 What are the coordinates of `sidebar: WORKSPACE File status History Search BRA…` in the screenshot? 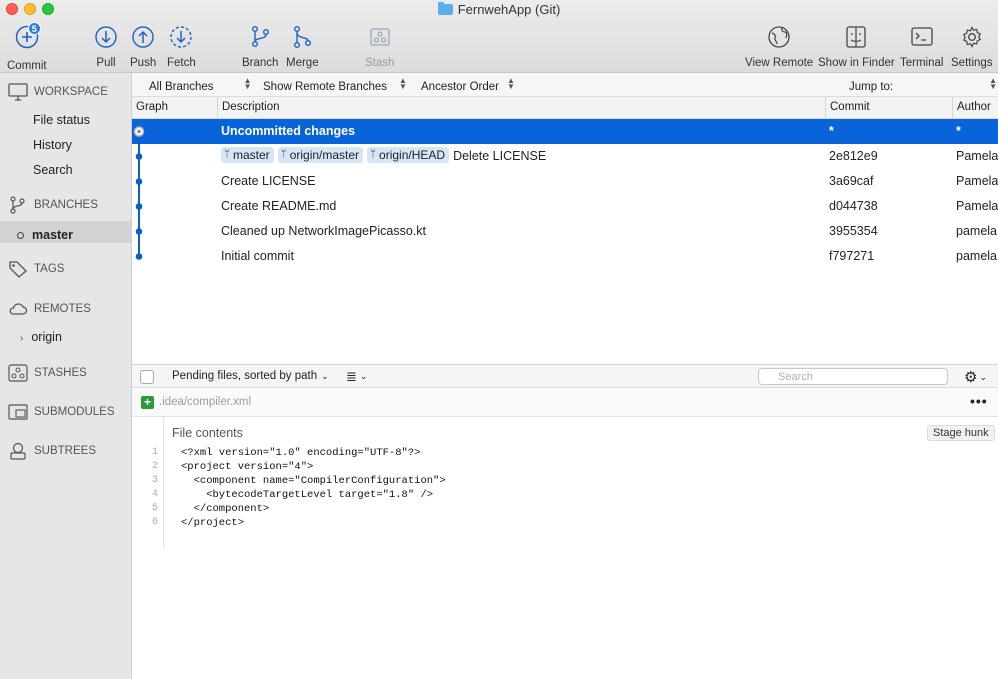 It's located at (66, 376).